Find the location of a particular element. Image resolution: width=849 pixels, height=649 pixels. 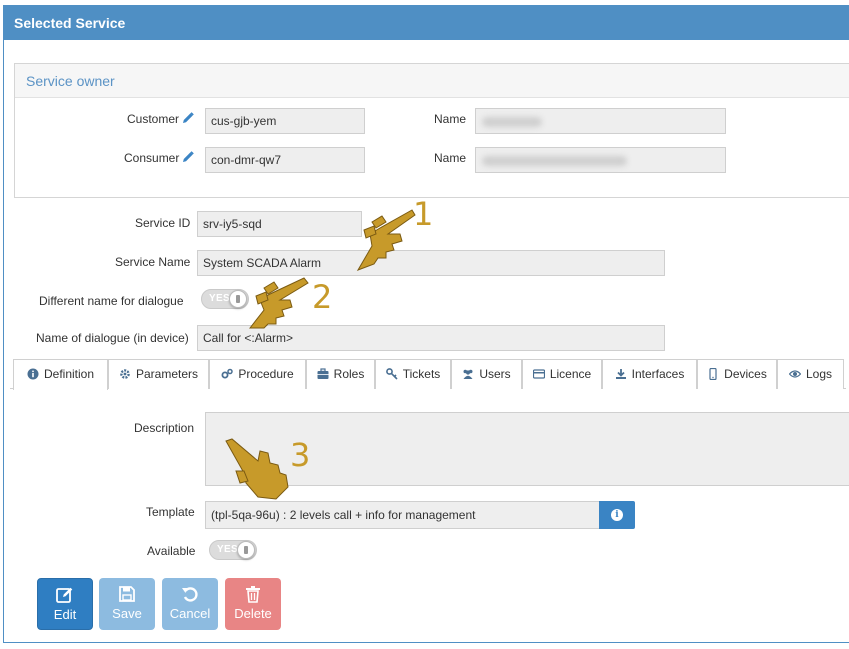

floppy-disk-icon is located at coordinates (127, 594).